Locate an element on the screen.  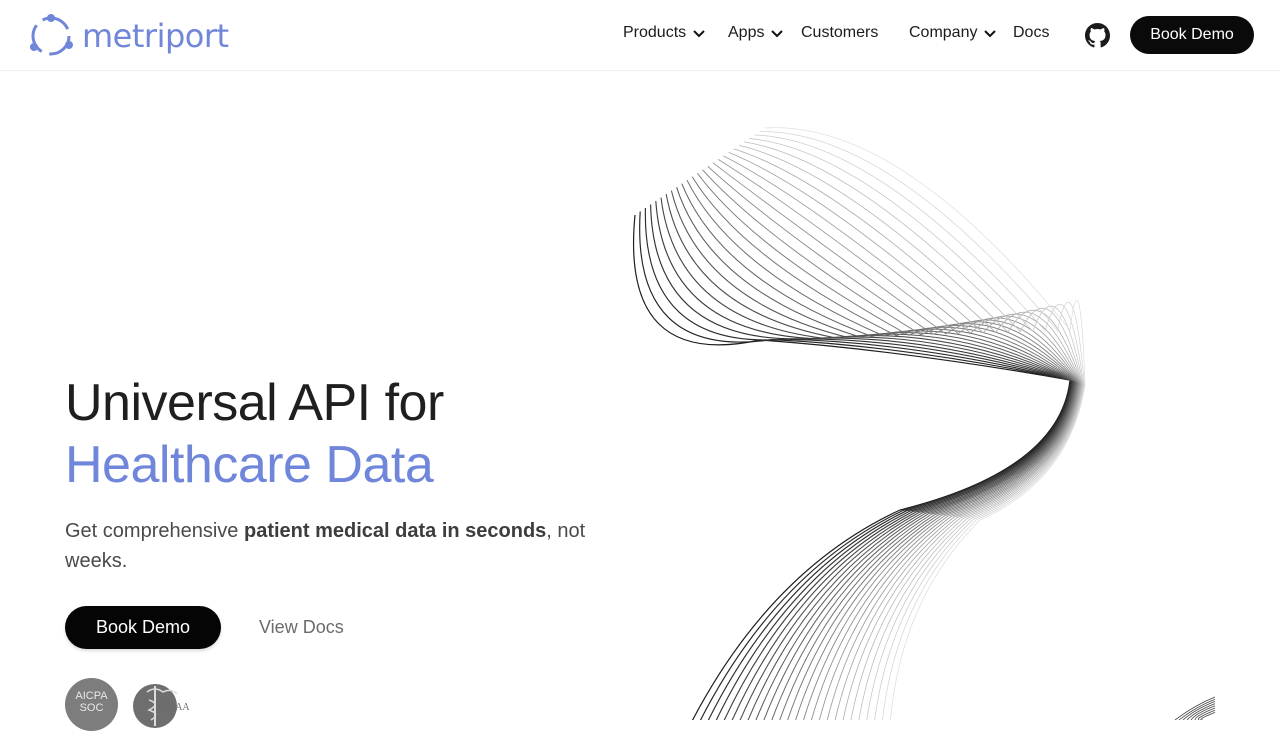
nav-item-products: Products is located at coordinates (664, 33).